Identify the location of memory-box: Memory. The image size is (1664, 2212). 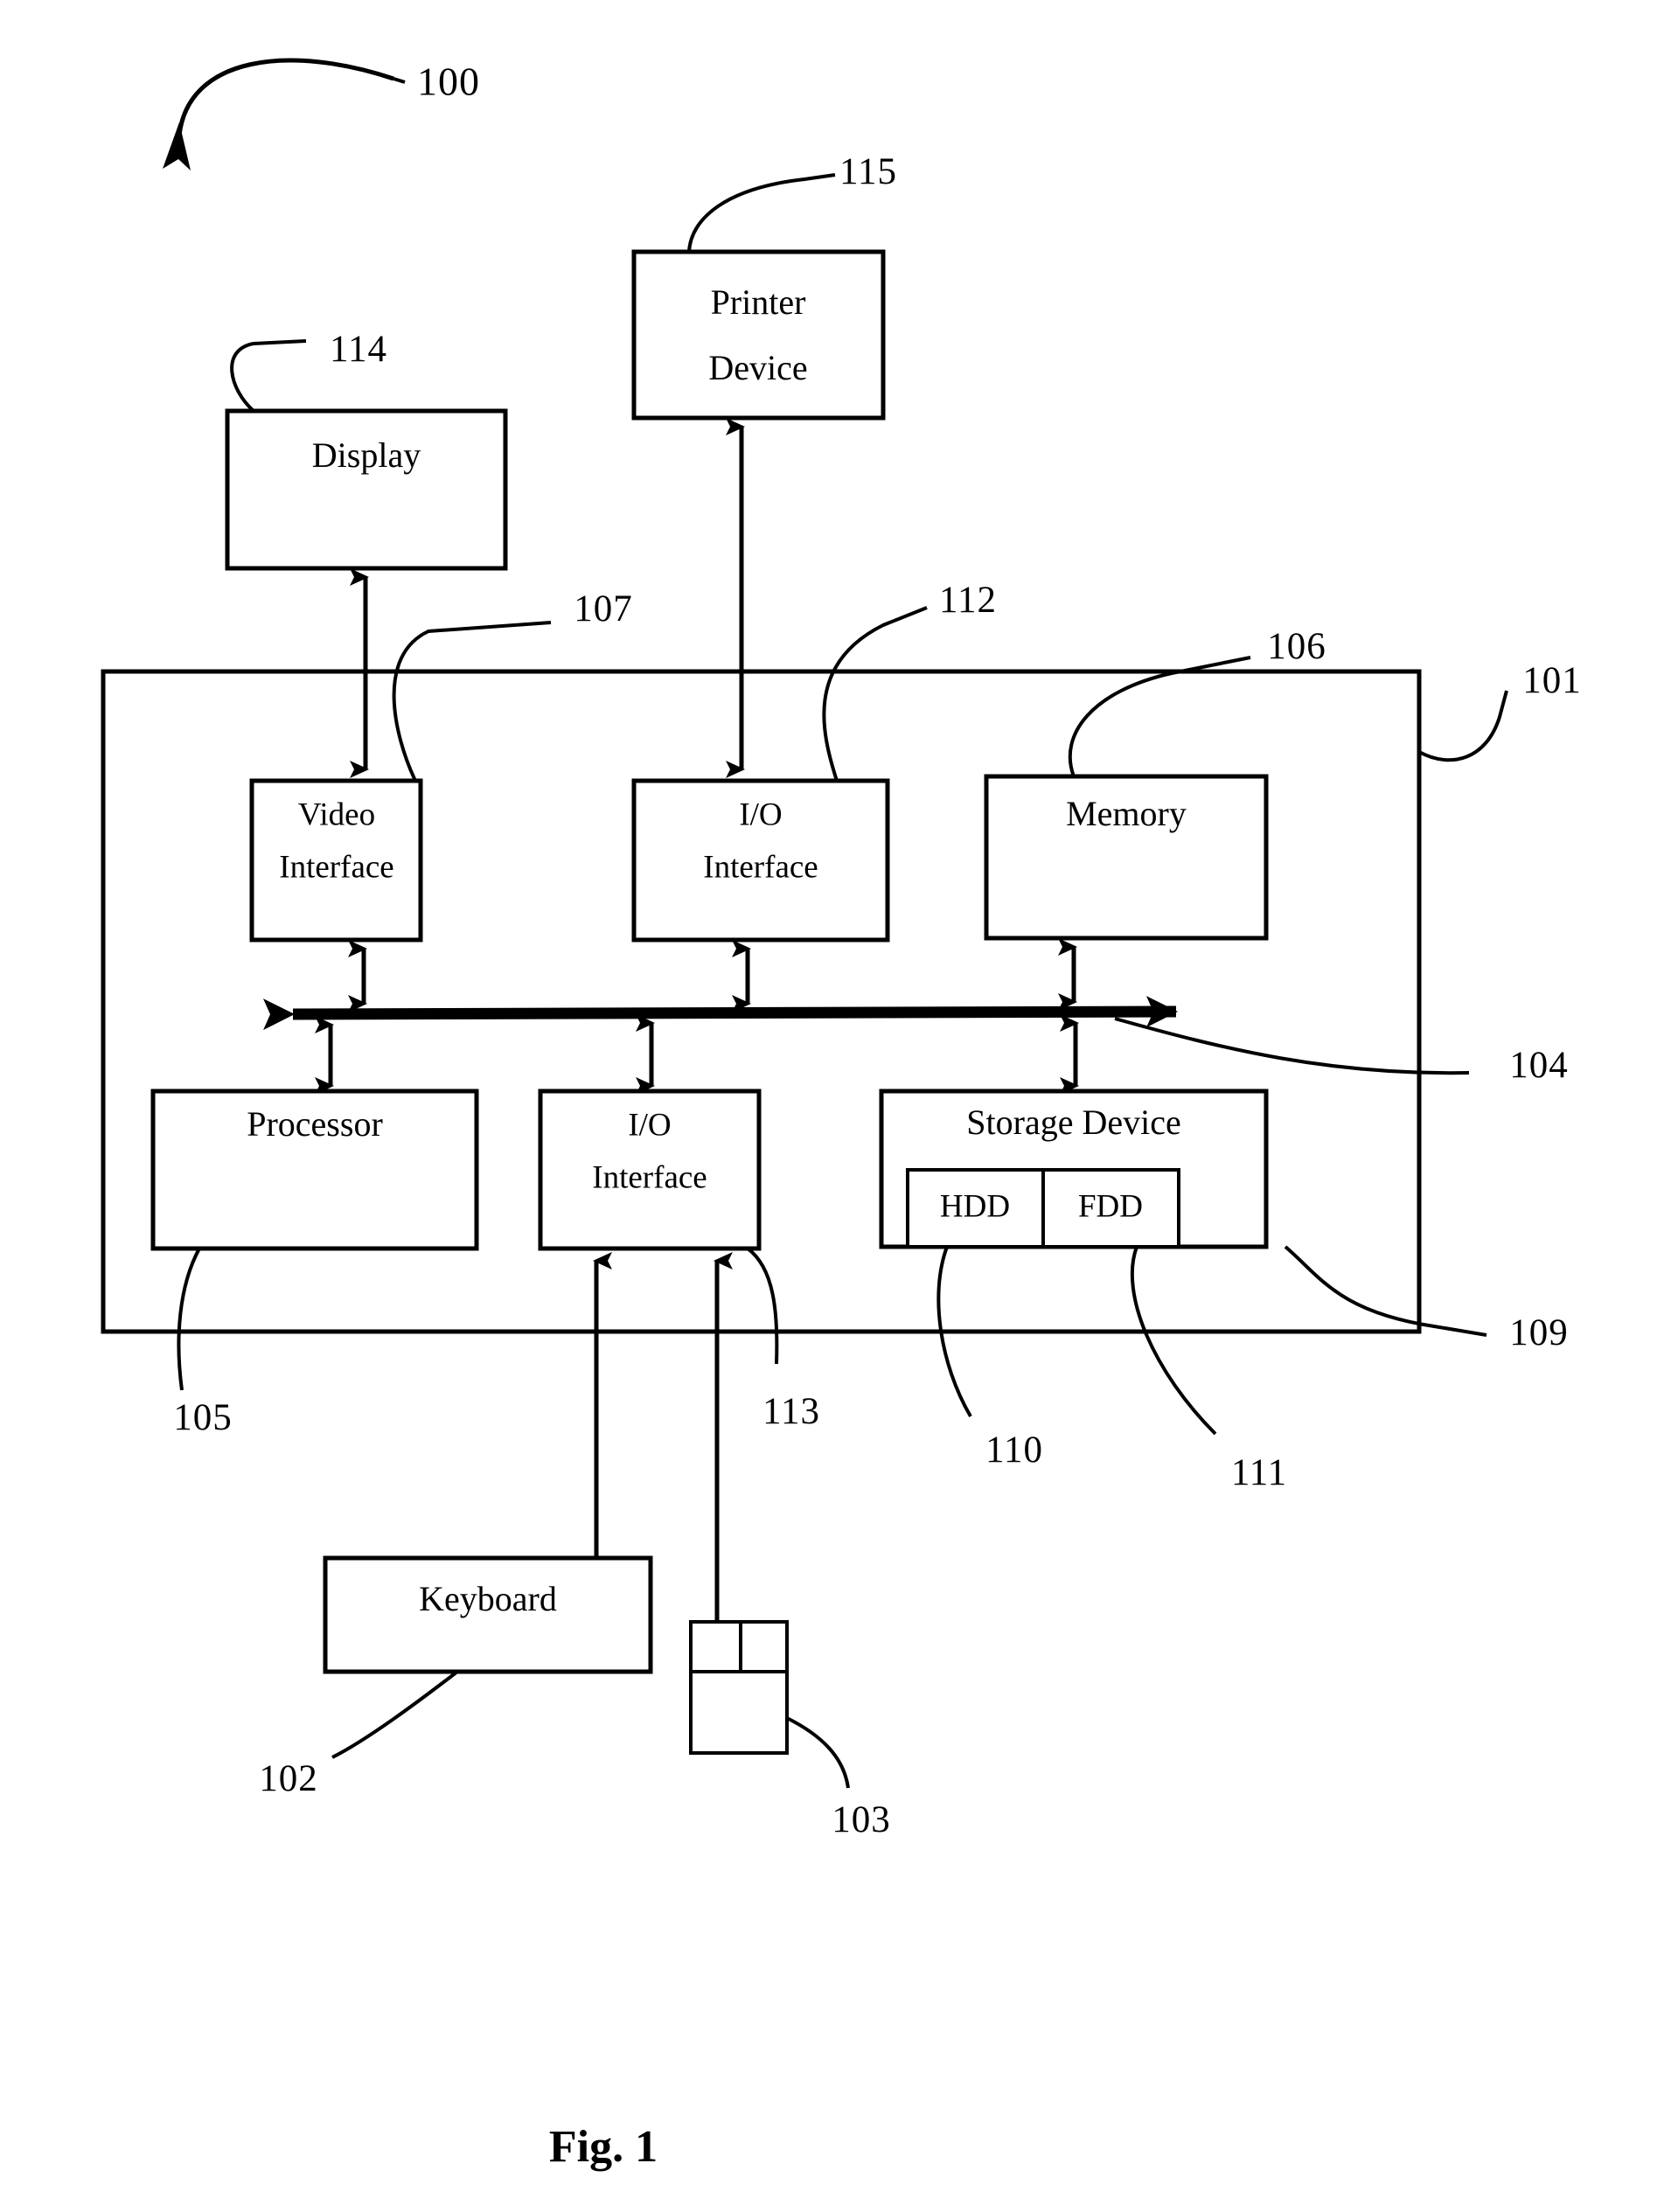
(1126, 798).